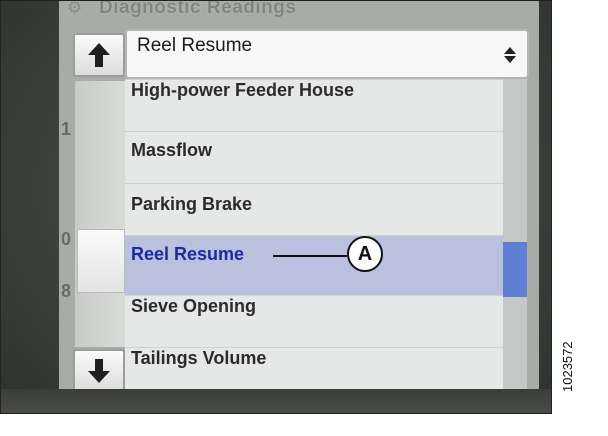 This screenshot has height=436, width=608. Describe the element at coordinates (66, 291) in the screenshot. I see `left-mark: 8` at that location.